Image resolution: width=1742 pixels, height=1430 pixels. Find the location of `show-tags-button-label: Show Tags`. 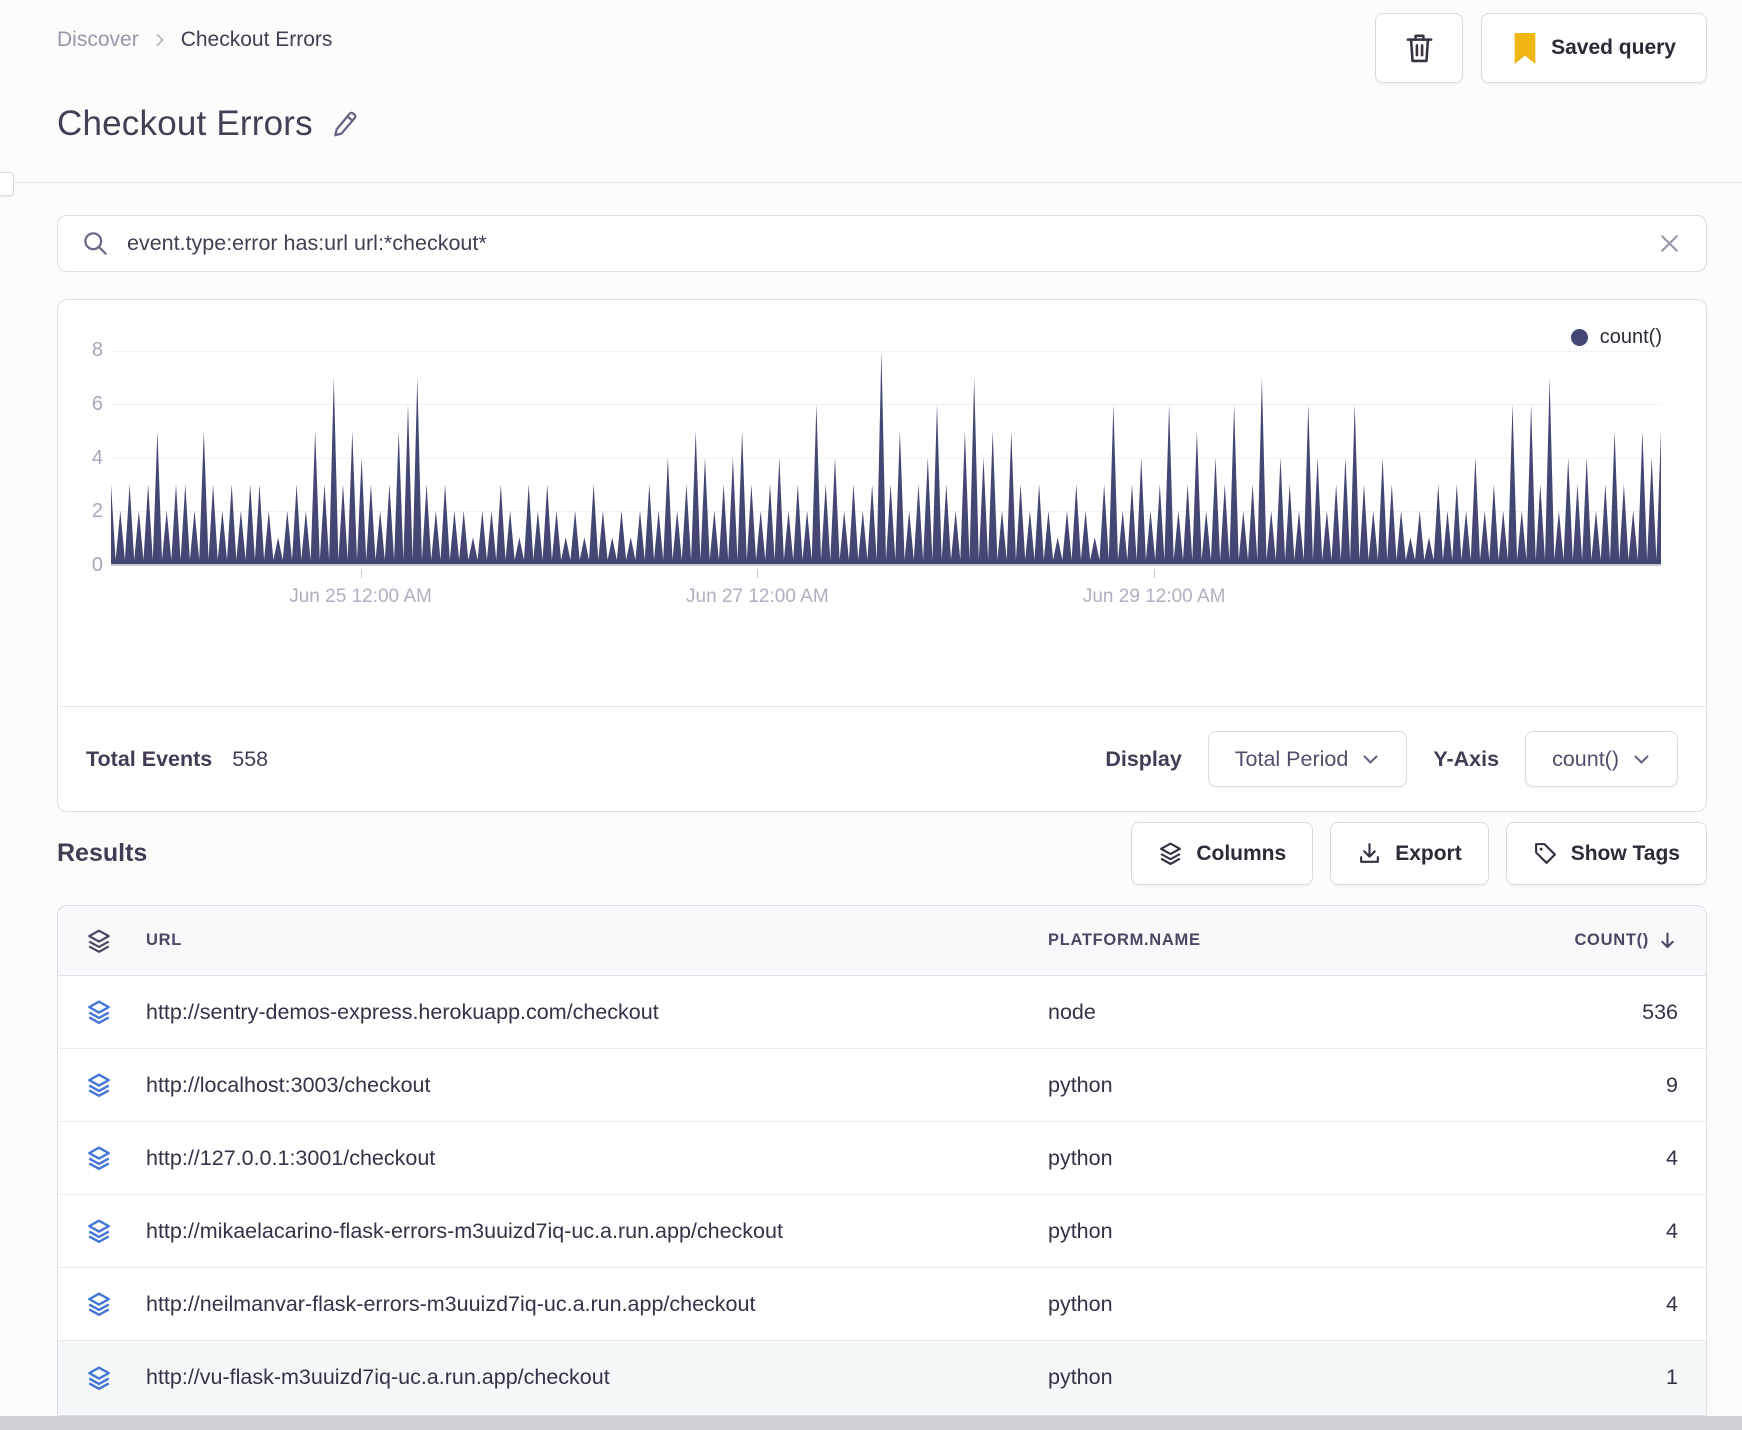

show-tags-button-label: Show Tags is located at coordinates (1625, 853).